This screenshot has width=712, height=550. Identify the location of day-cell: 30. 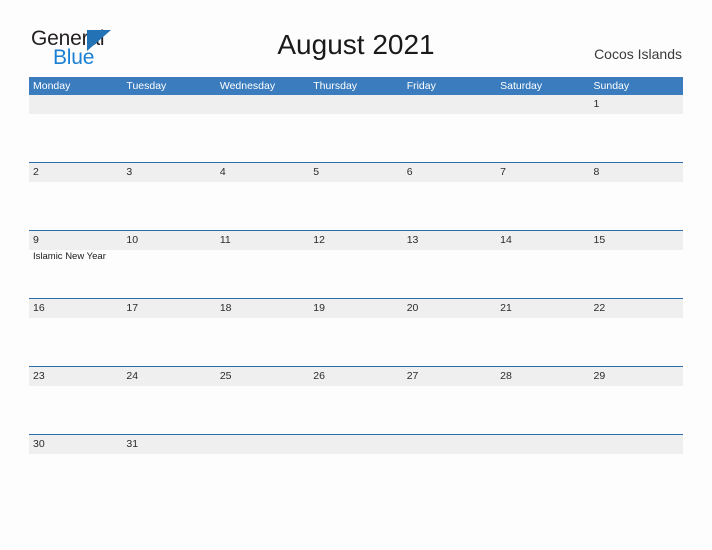
(75, 468).